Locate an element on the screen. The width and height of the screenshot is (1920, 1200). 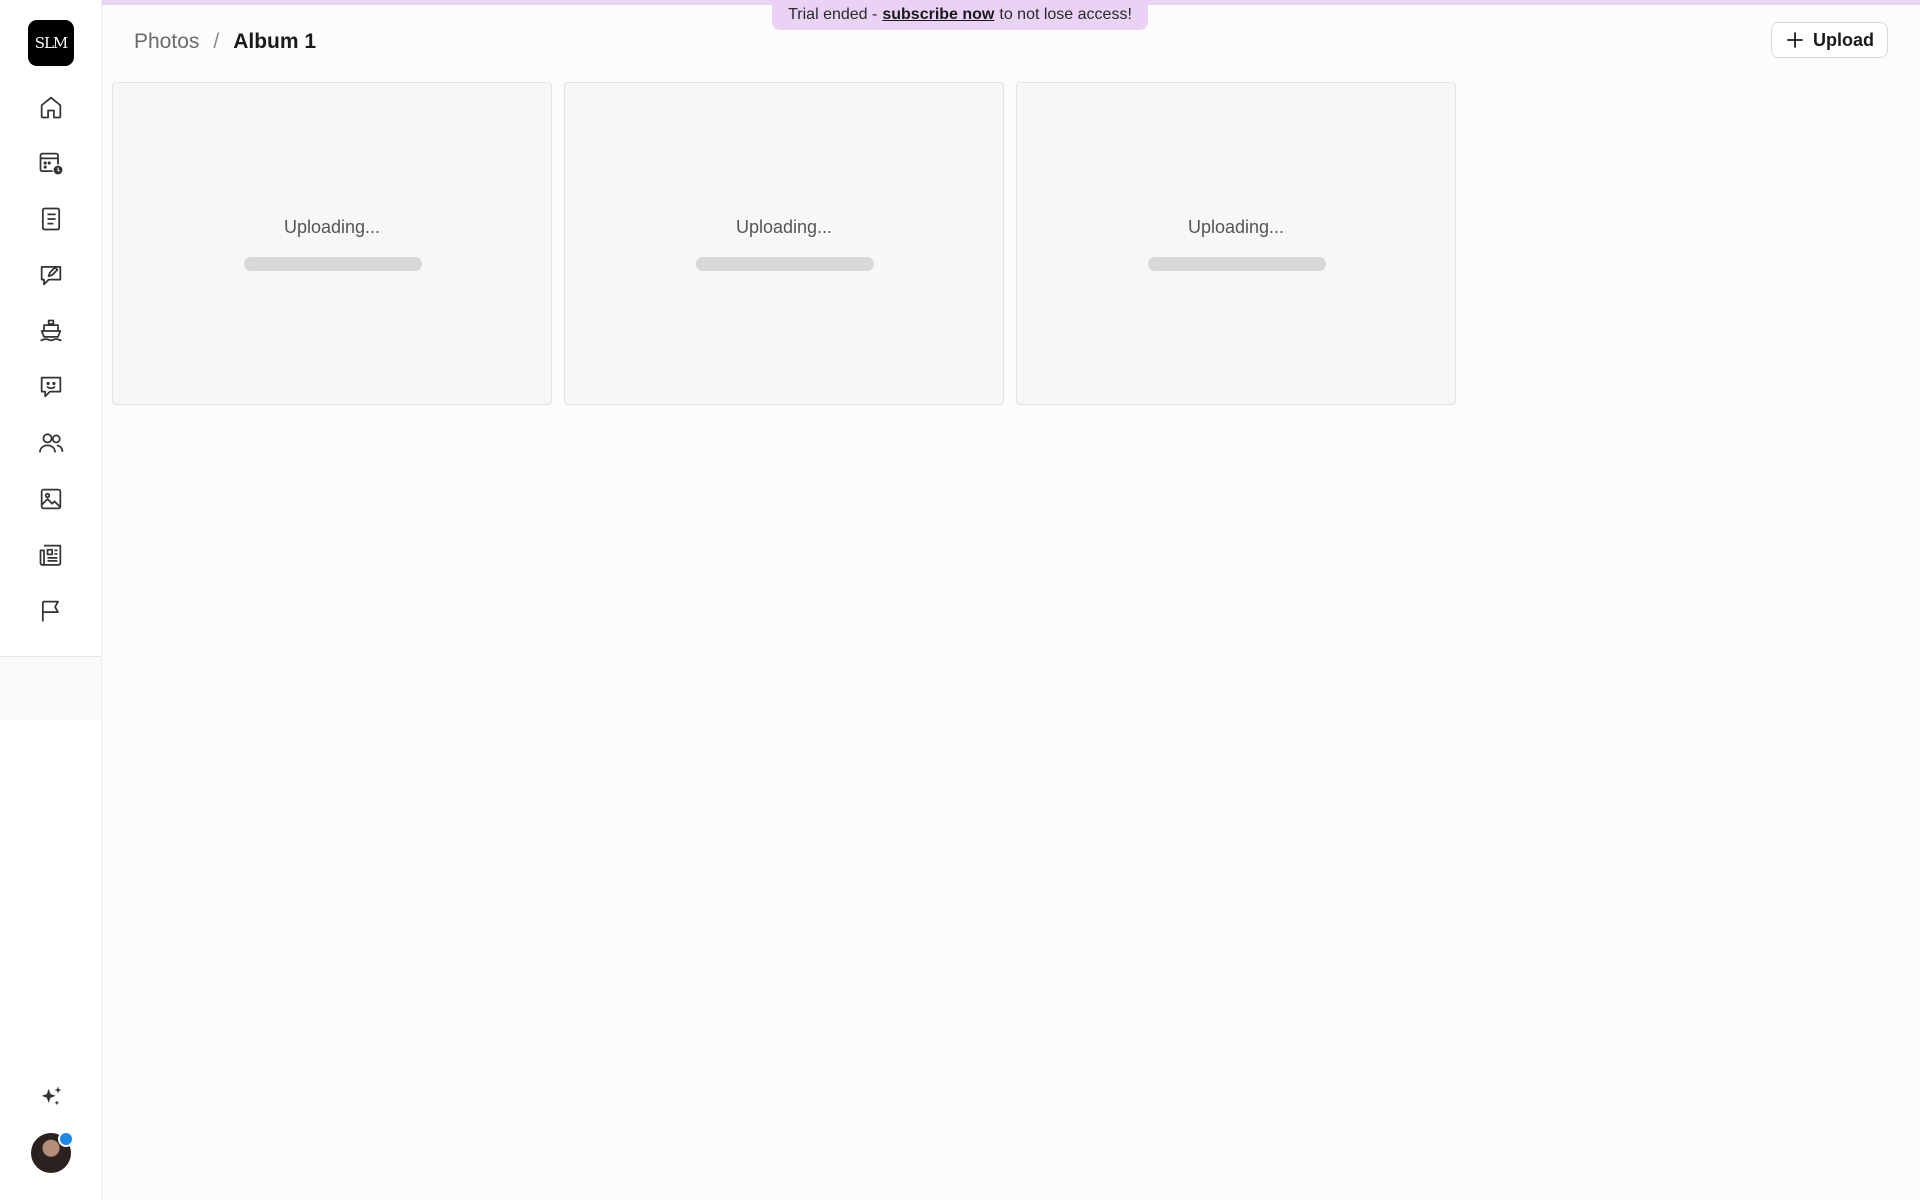
newspaper-icon is located at coordinates (50, 555).